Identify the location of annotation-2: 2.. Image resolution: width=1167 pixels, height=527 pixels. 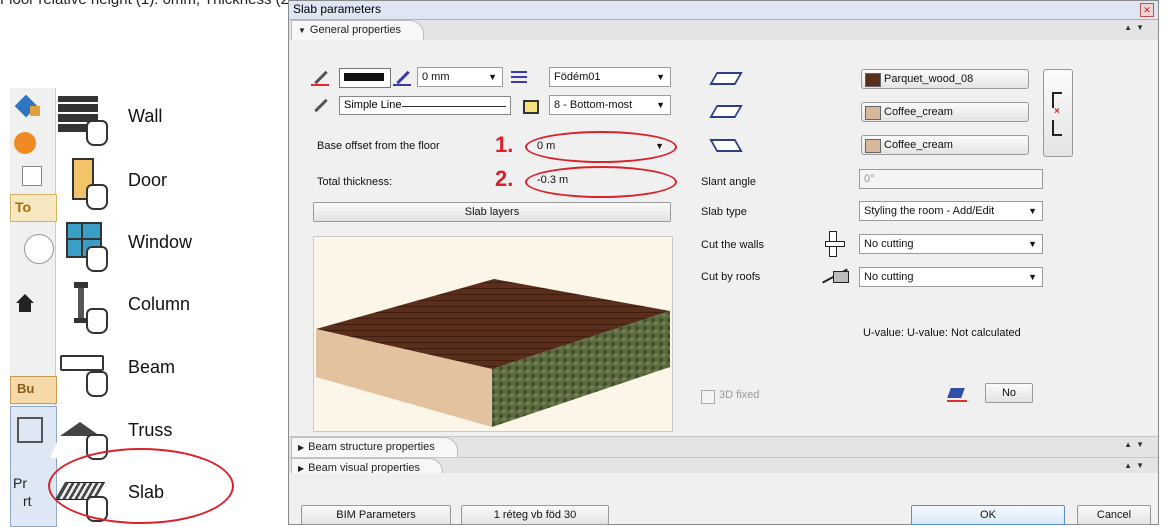
(504, 178).